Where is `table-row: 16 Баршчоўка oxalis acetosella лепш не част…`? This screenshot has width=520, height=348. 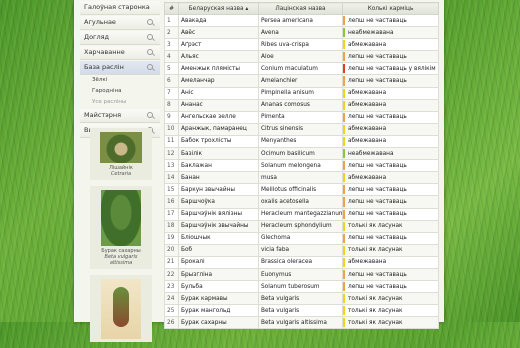
table-row: 16 Баршчоўка oxalis acetosella лепш не част… is located at coordinates (301, 202).